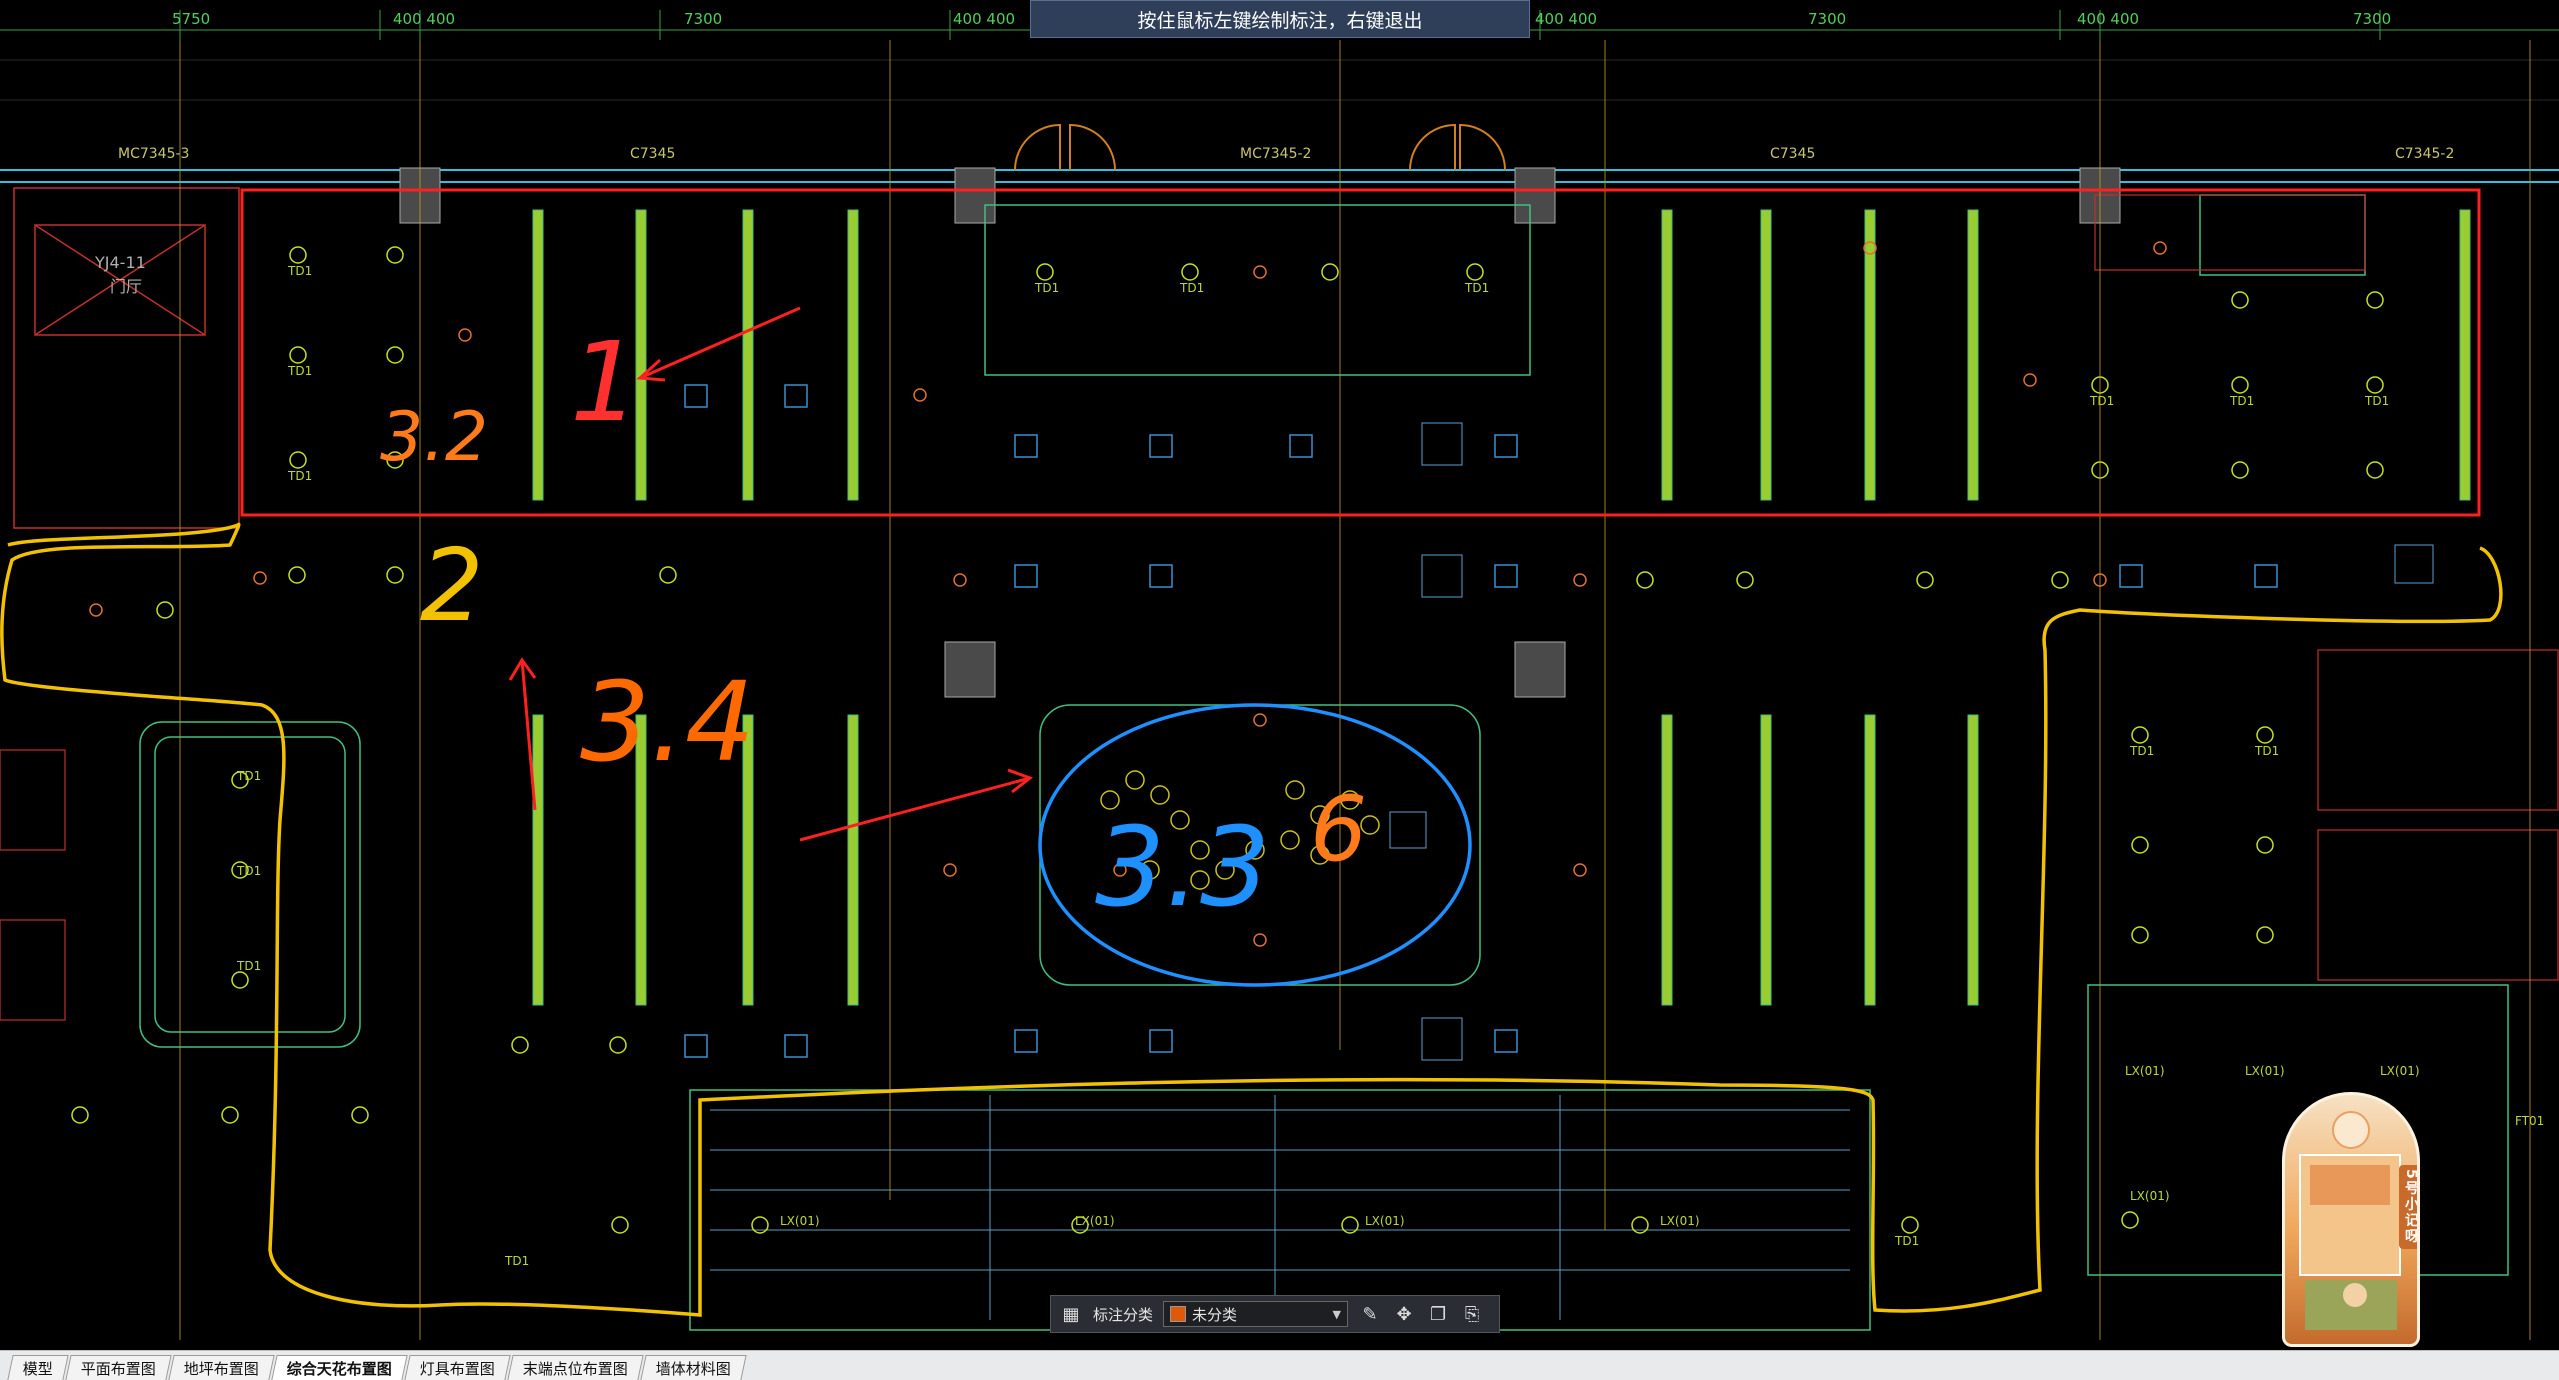 This screenshot has width=2559, height=1380. I want to click on decorative-sticker: 5号小记呀, so click(2351, 1219).